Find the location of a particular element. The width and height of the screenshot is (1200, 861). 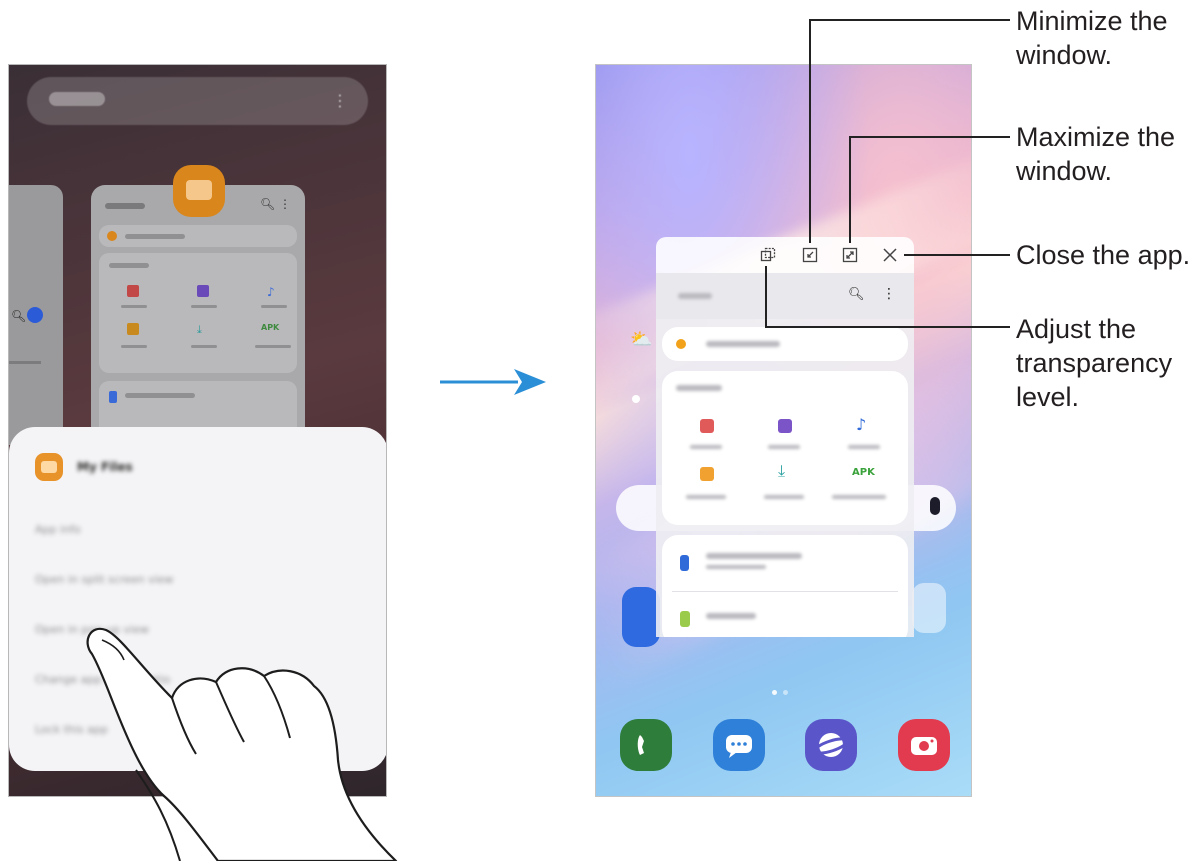

transparency-callout-line2: transparency is located at coordinates (1094, 363).